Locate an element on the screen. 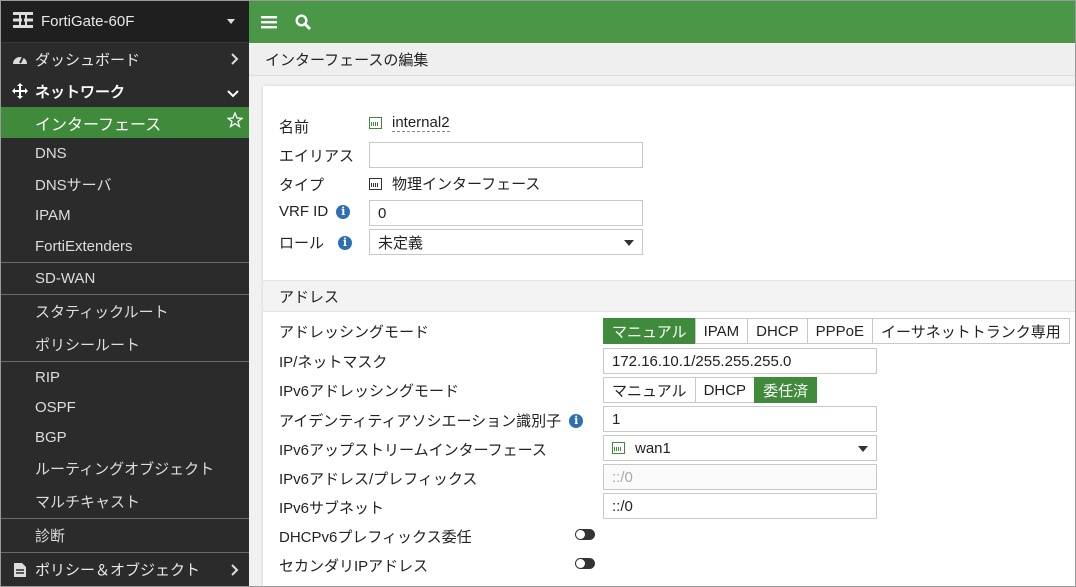  top-bar is located at coordinates (662, 22).